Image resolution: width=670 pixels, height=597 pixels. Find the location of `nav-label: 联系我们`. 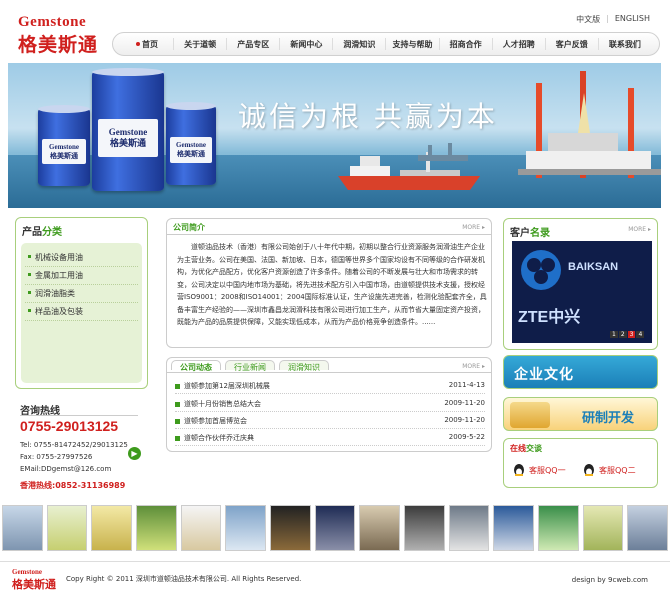

nav-label: 联系我们 is located at coordinates (624, 44).